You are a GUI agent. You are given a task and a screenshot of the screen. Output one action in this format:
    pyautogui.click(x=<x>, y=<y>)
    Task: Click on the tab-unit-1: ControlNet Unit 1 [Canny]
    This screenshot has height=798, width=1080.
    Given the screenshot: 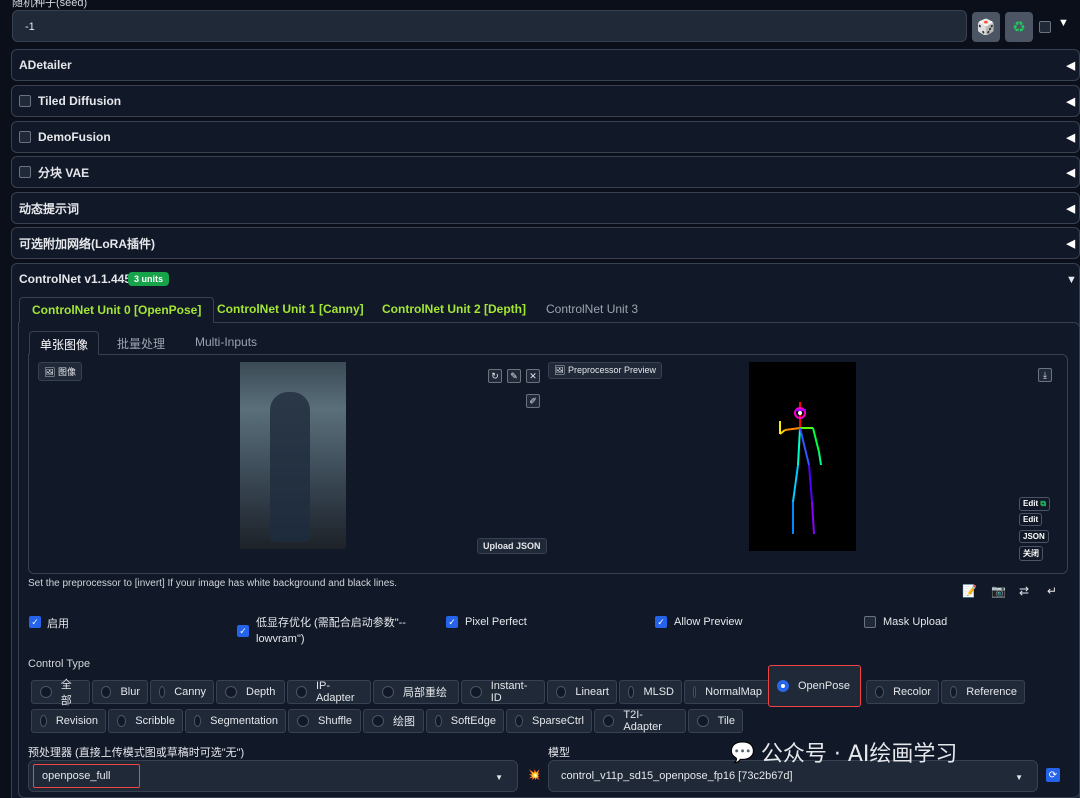 What is the action you would take?
    pyautogui.click(x=290, y=310)
    